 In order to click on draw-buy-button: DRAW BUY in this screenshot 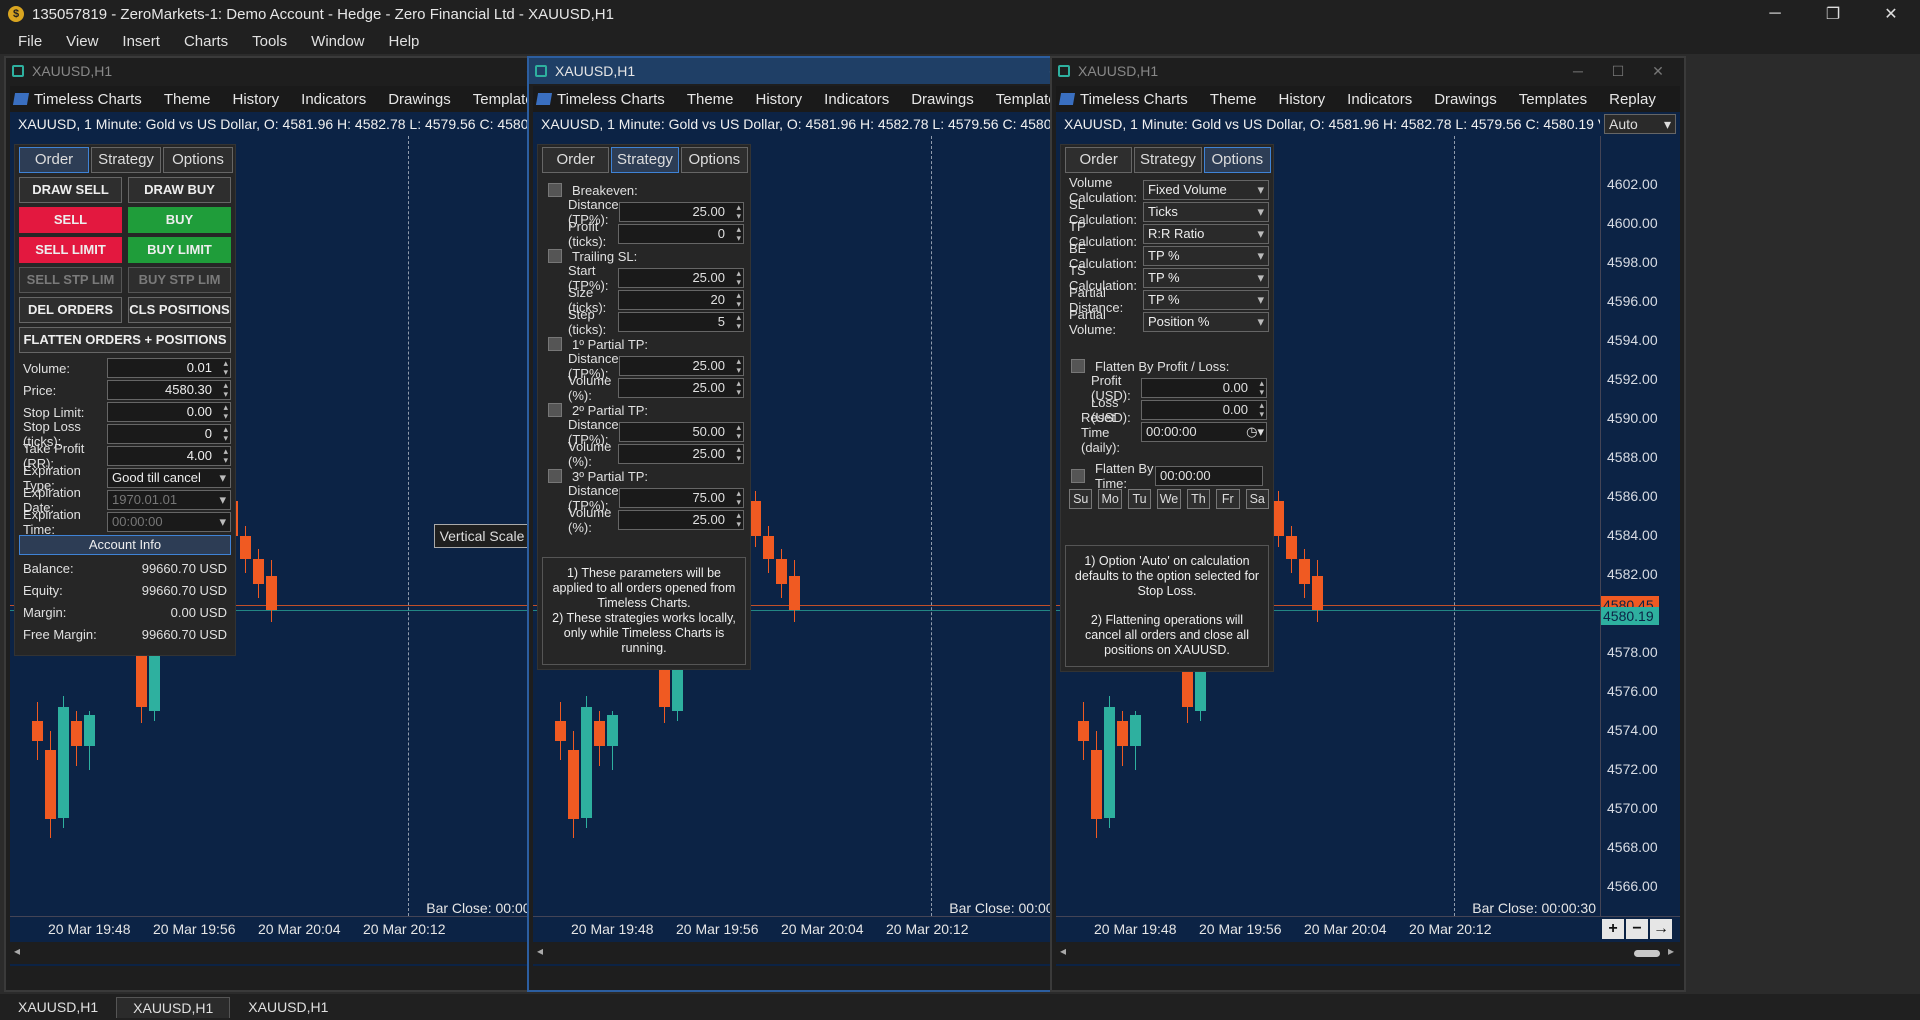, I will do `click(179, 190)`.